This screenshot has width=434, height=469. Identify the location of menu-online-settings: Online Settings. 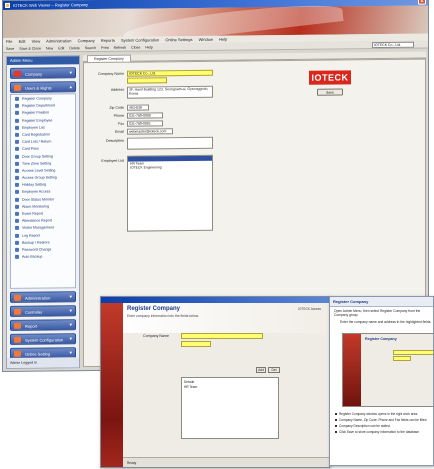
(178, 39).